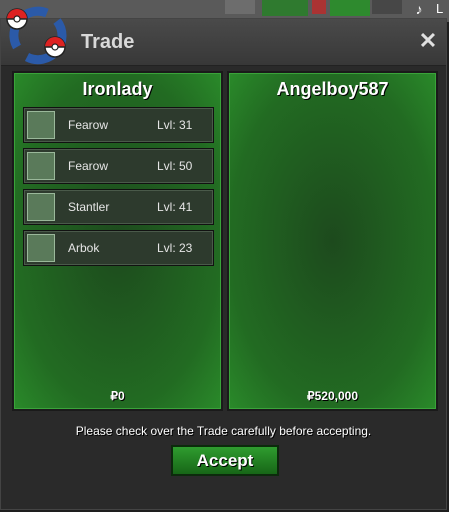  I want to click on right-player-name: Angelboy587, so click(332, 89).